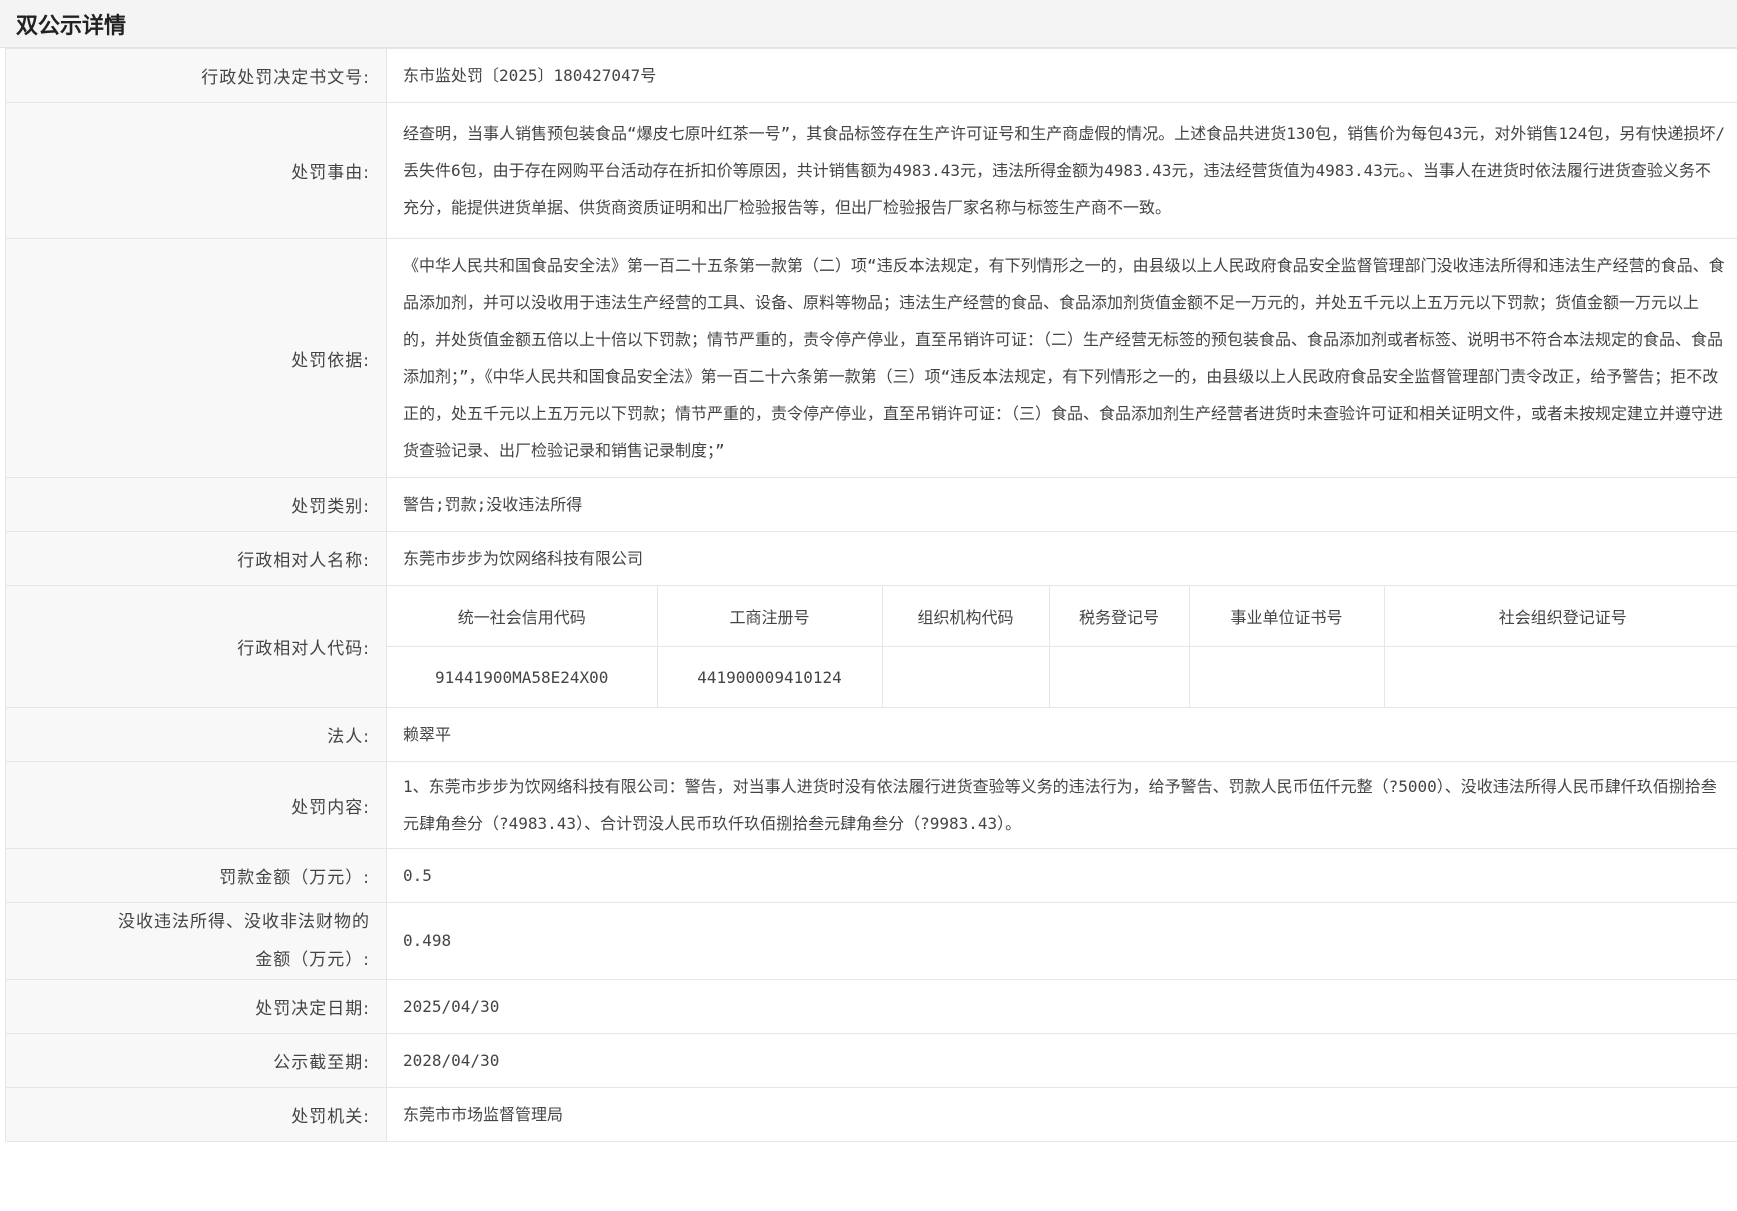 The image size is (1737, 1211). I want to click on label-publicity-end: 公示截至期:, so click(196, 1060).